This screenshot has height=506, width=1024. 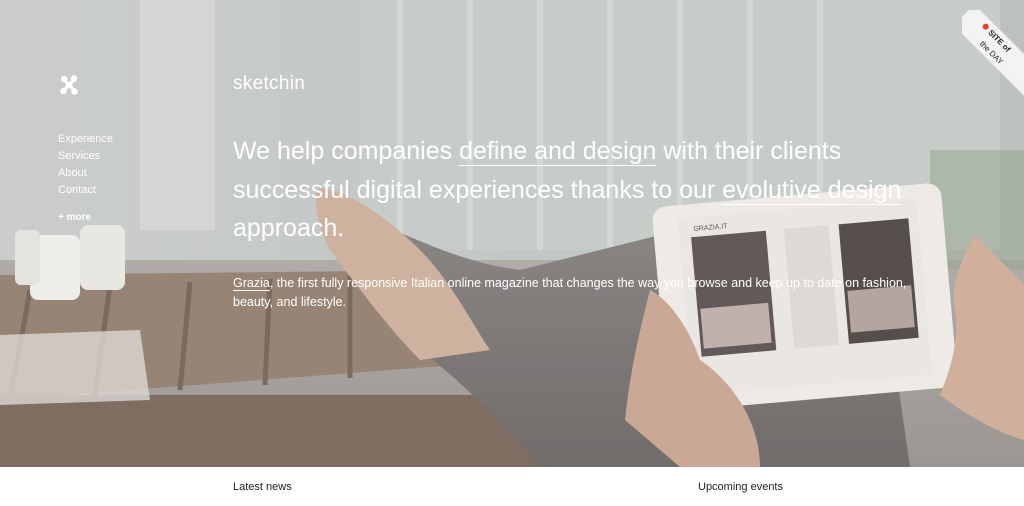 I want to click on brand-name: sketchin, so click(x=269, y=84).